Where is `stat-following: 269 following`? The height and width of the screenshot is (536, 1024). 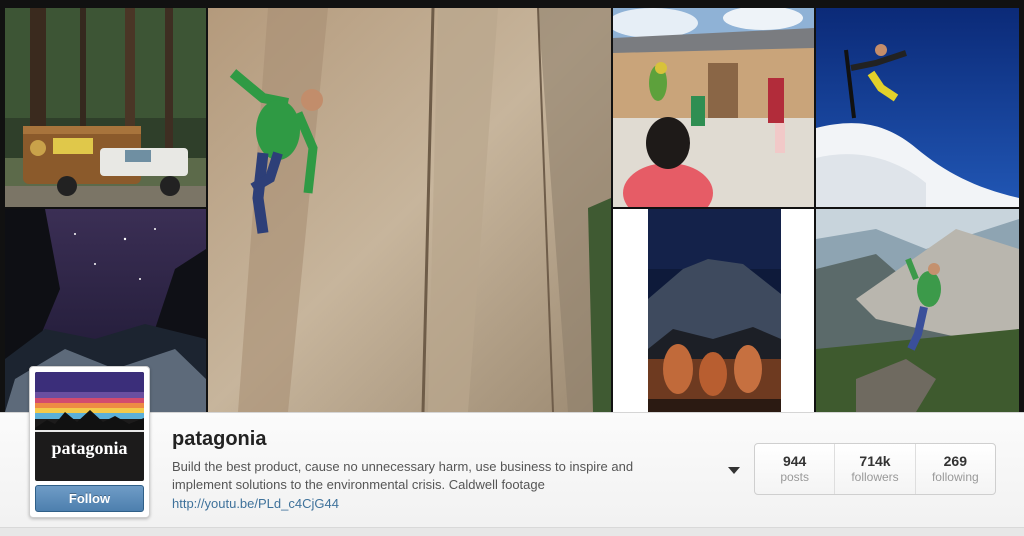 stat-following: 269 following is located at coordinates (954, 469).